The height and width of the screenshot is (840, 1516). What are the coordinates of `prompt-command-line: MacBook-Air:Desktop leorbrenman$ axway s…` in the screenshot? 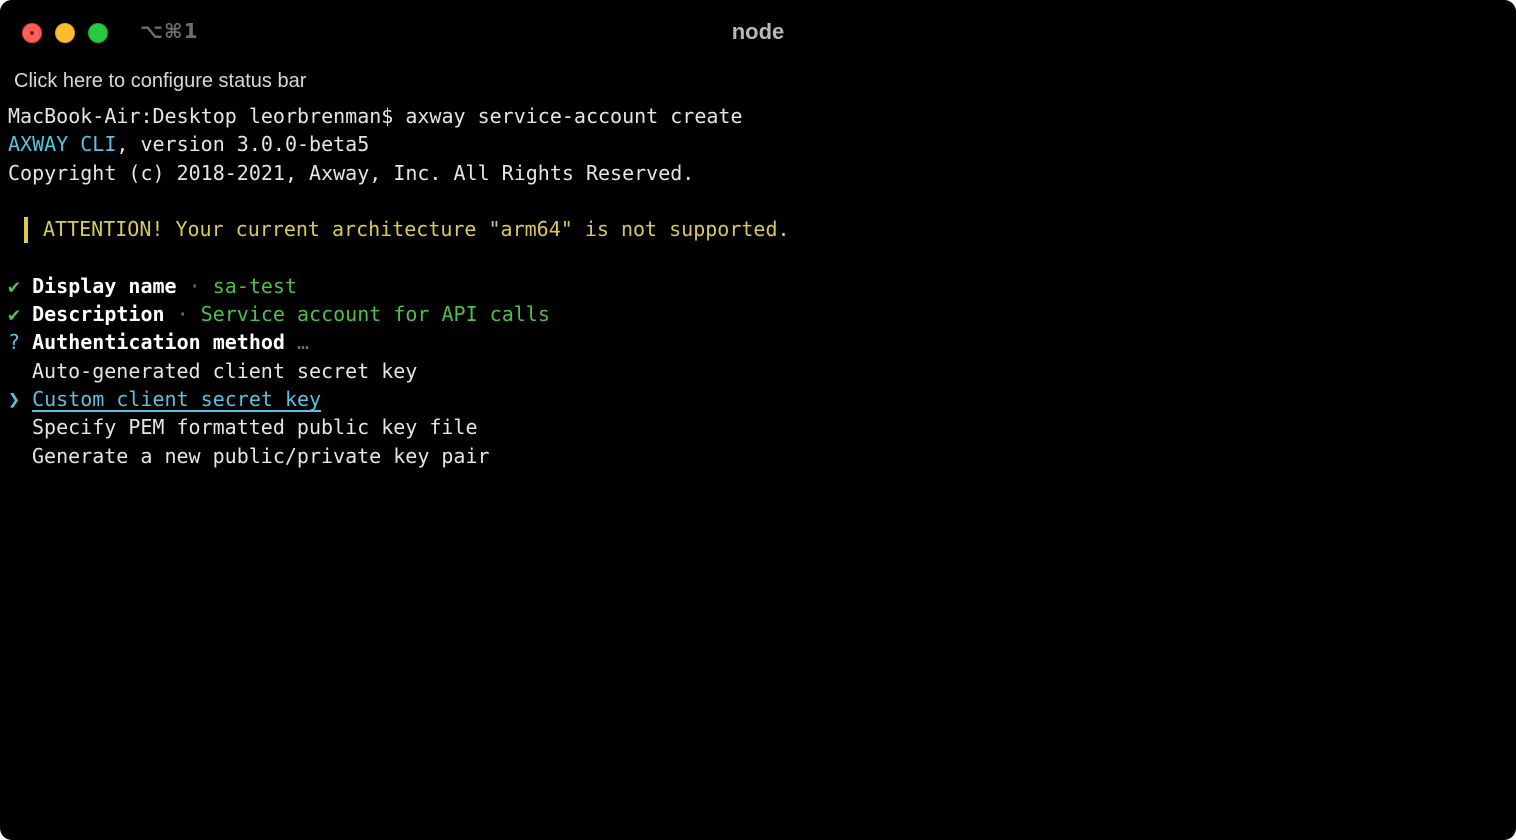 It's located at (375, 116).